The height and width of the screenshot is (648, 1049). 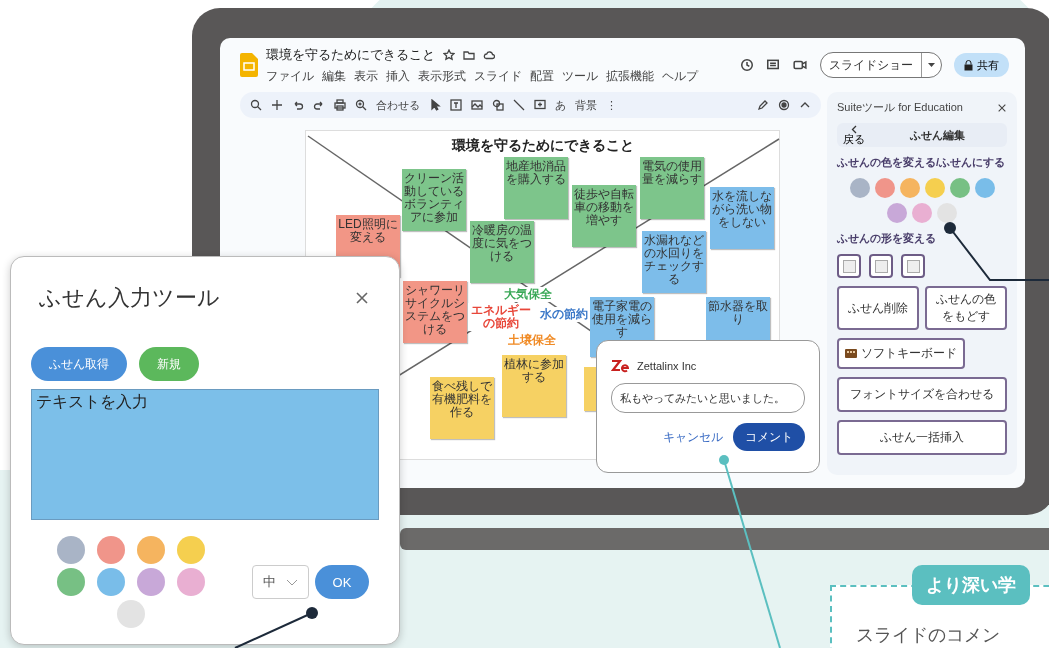 I want to click on company-logo-icon, so click(x=620, y=366).